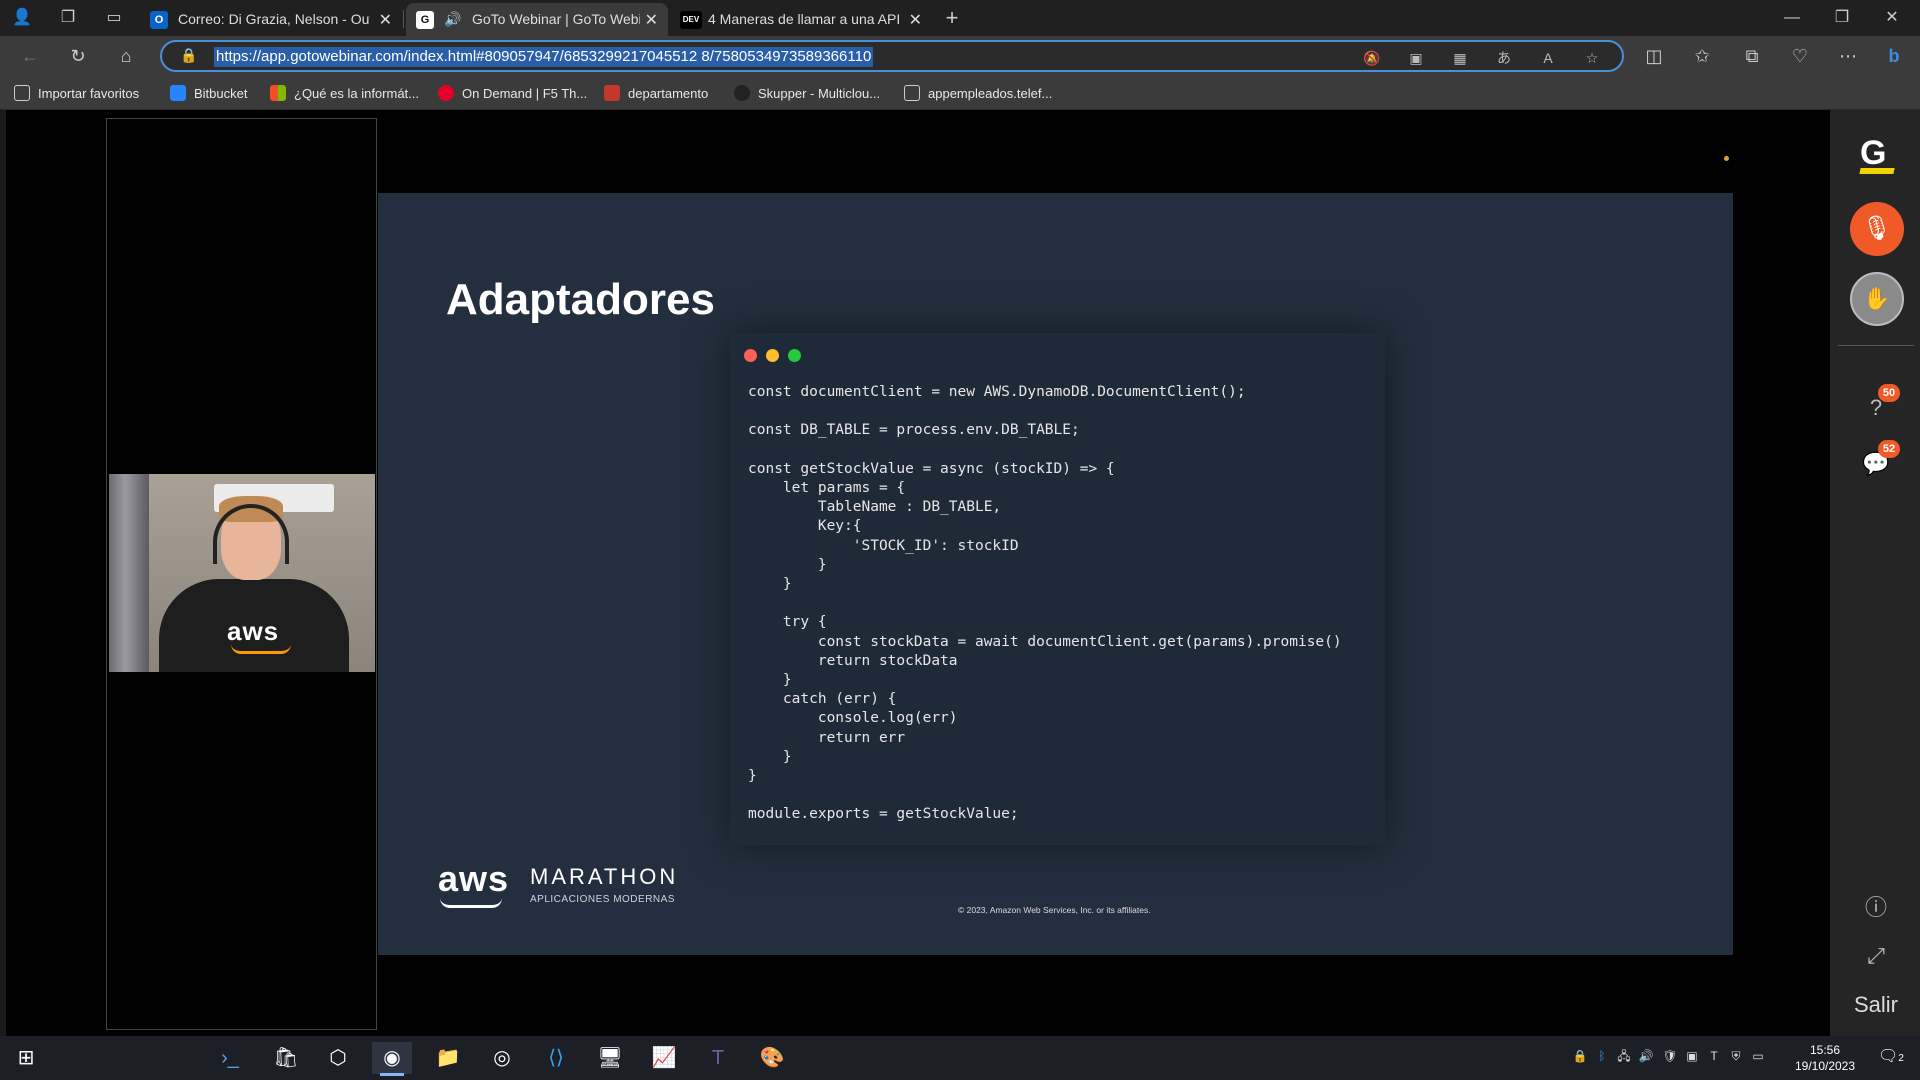  What do you see at coordinates (787, 622) in the screenshot?
I see `code-line: try {` at bounding box center [787, 622].